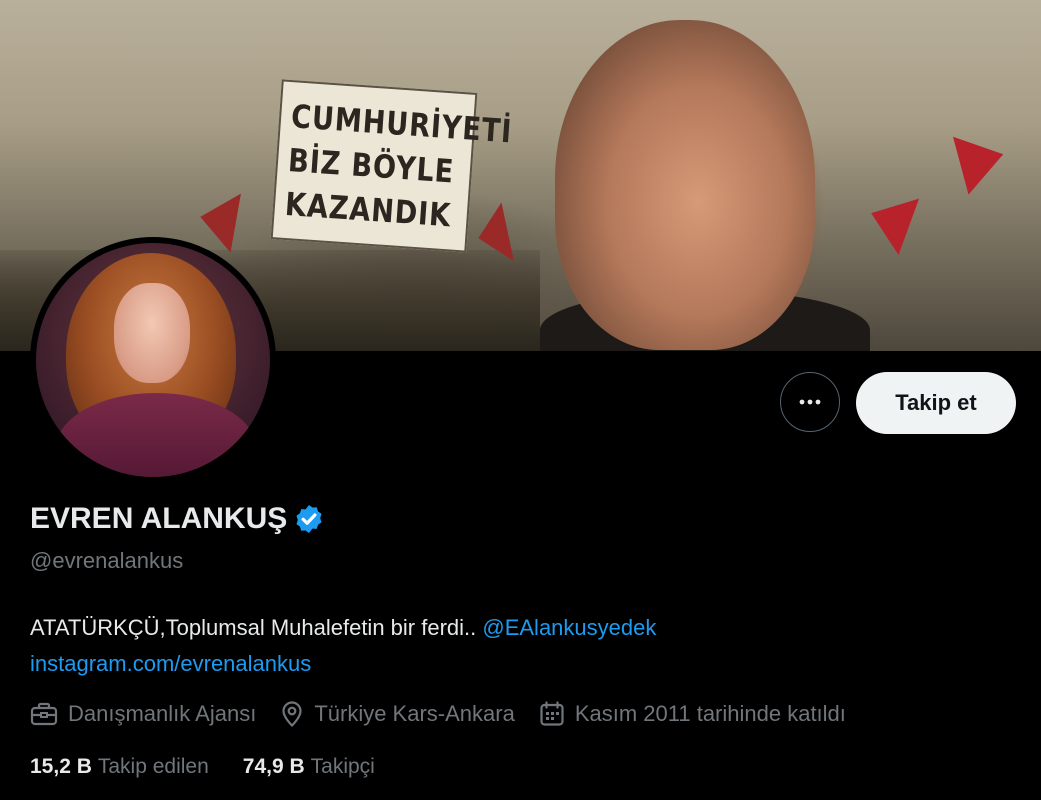 This screenshot has width=1041, height=800. What do you see at coordinates (159, 518) in the screenshot?
I see `profile-name: EVREN ALANKUŞ` at bounding box center [159, 518].